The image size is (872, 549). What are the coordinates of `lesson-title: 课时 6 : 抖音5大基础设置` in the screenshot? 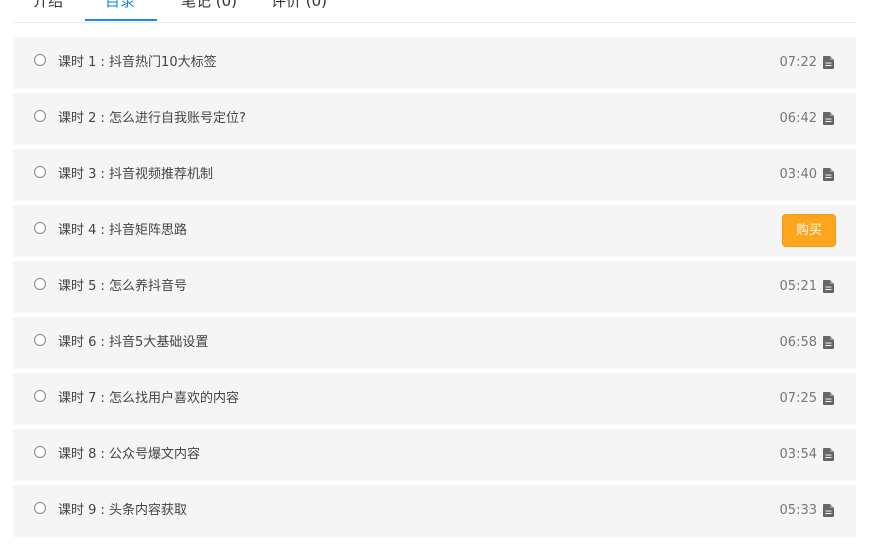 It's located at (133, 343).